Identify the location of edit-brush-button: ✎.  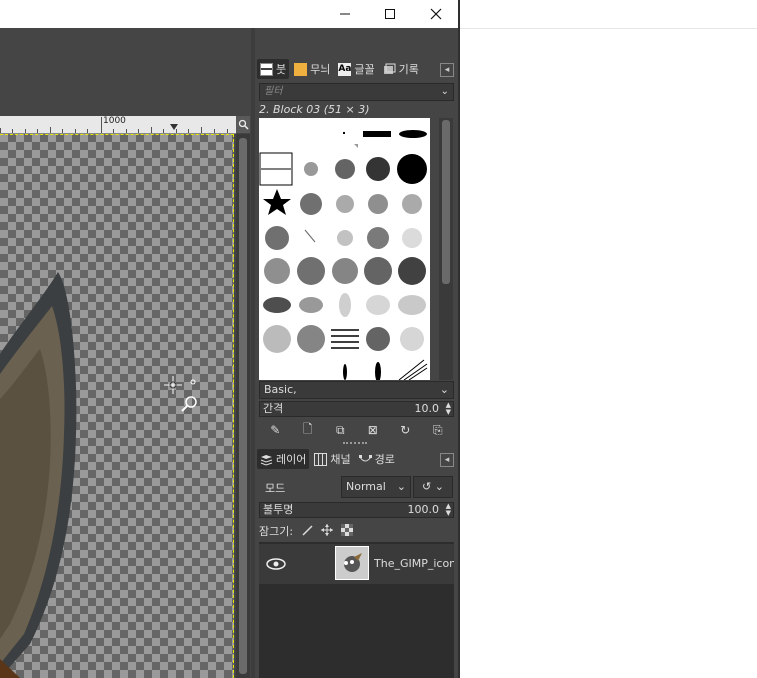
(275, 430).